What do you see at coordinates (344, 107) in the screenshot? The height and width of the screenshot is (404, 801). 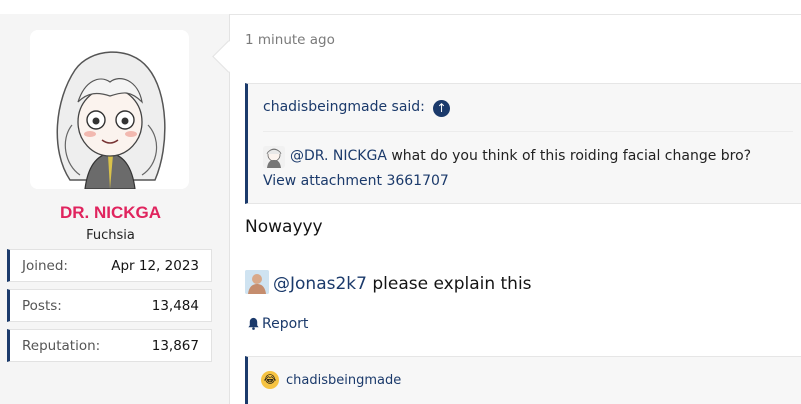 I see `quote-author-link: chadisbeingmade said:` at bounding box center [344, 107].